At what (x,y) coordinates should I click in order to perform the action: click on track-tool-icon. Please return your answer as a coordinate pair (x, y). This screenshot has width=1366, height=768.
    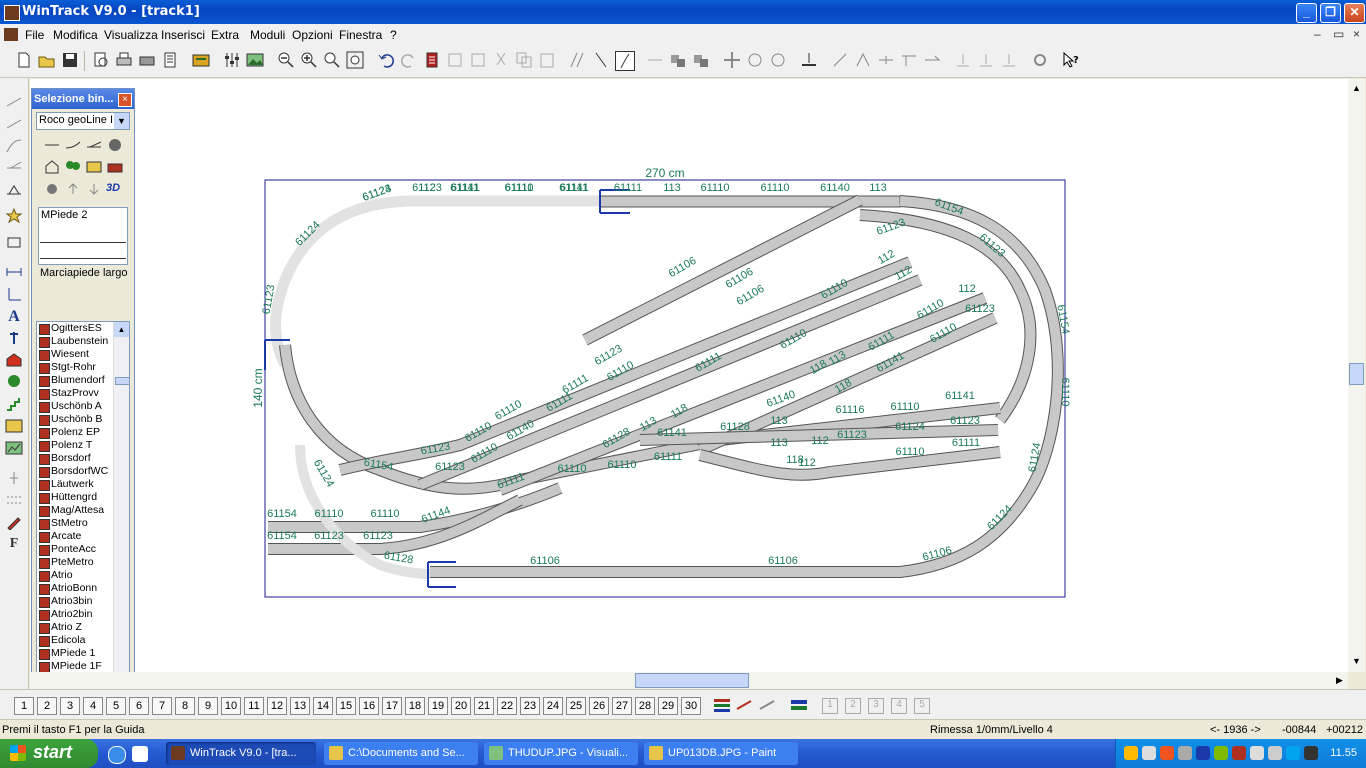
    Looking at the image, I should click on (578, 60).